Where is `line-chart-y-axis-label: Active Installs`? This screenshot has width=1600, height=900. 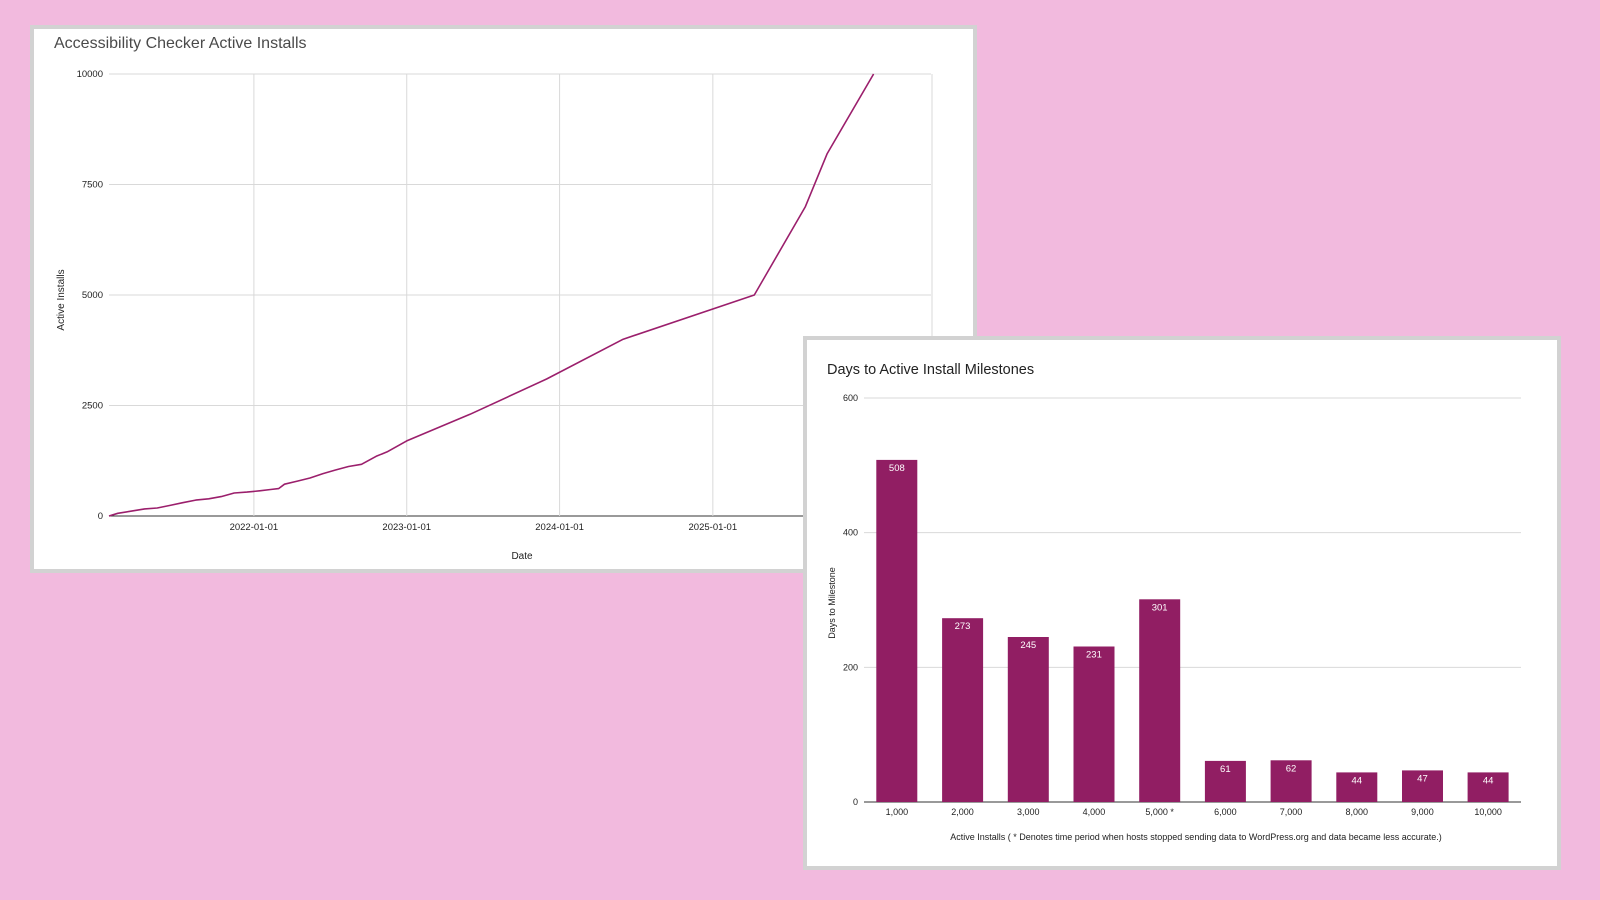
line-chart-y-axis-label: Active Installs is located at coordinates (61, 299).